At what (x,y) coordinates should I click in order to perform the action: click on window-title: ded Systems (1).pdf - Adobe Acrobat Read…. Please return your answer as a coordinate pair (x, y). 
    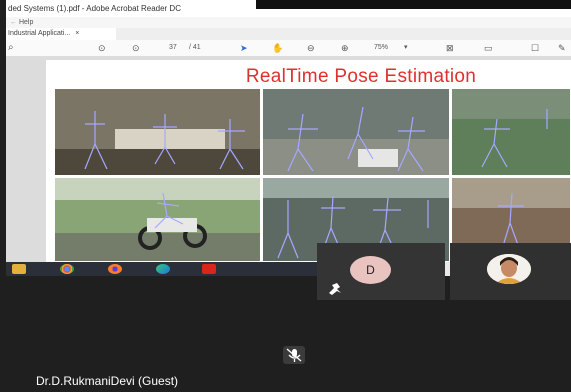
    Looking at the image, I should click on (94, 8).